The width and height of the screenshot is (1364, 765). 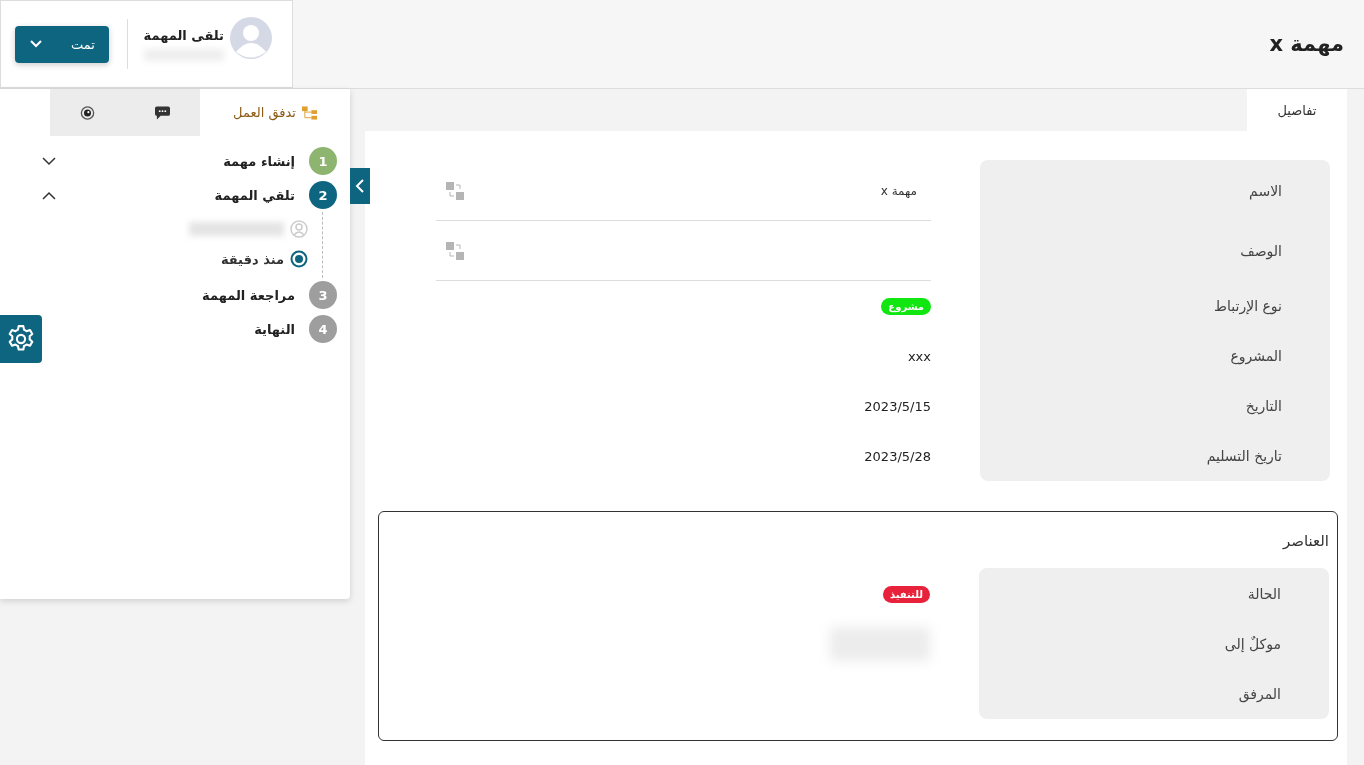 I want to click on step-label: إنشاء مهمة, so click(x=259, y=161).